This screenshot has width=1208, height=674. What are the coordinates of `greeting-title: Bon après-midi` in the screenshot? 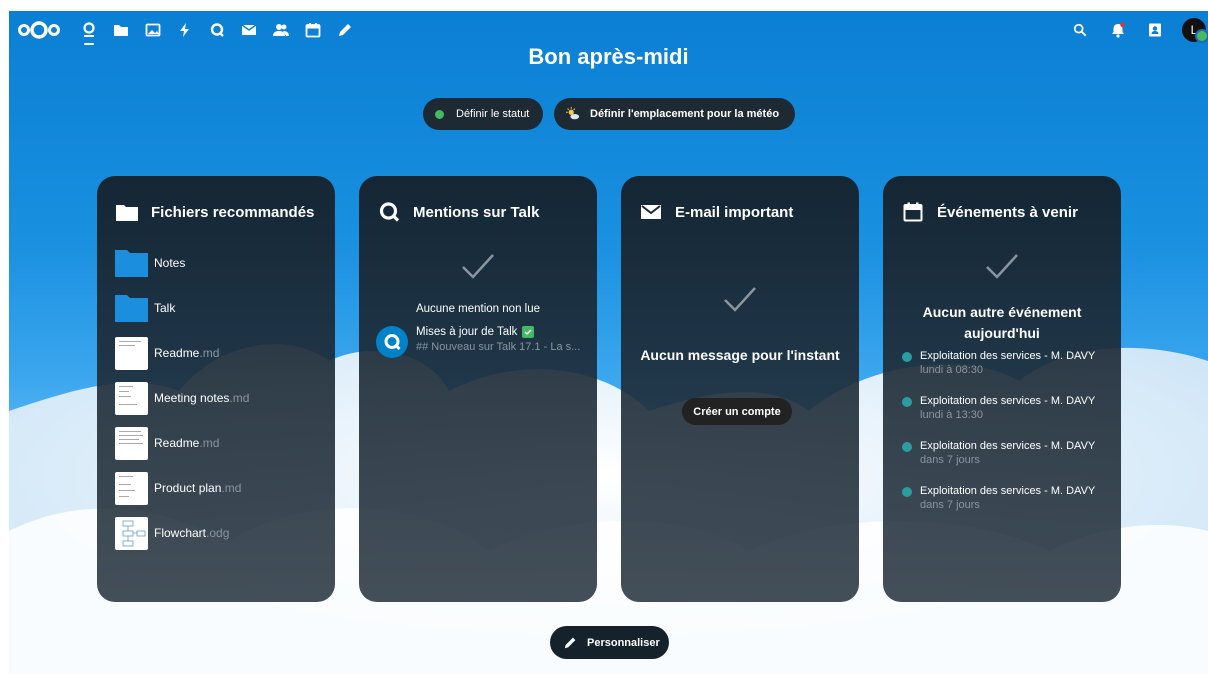 It's located at (608, 56).